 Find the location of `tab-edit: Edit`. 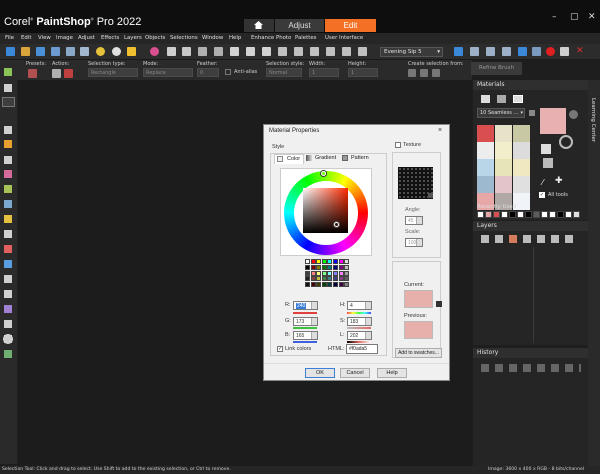

tab-edit: Edit is located at coordinates (350, 25).